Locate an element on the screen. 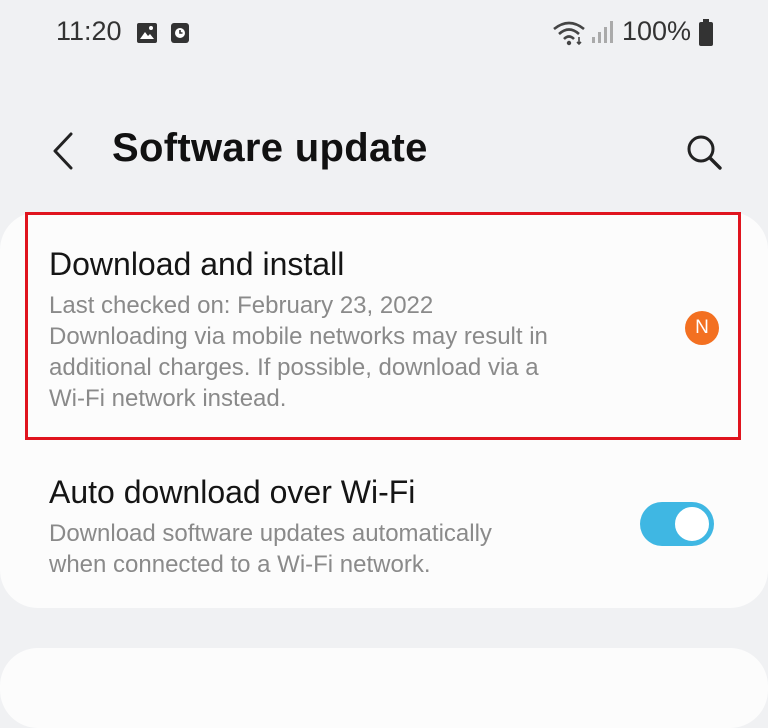  signal-icon is located at coordinates (602, 34).